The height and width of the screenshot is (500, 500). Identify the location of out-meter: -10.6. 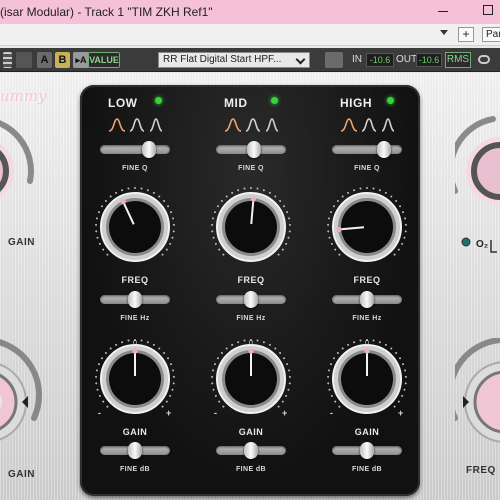
(429, 60).